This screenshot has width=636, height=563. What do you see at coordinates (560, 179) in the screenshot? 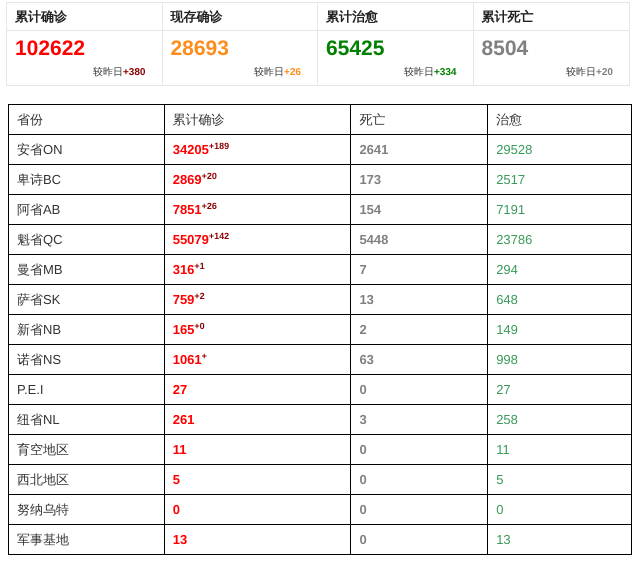
I see `recovered-cell: 2517` at bounding box center [560, 179].